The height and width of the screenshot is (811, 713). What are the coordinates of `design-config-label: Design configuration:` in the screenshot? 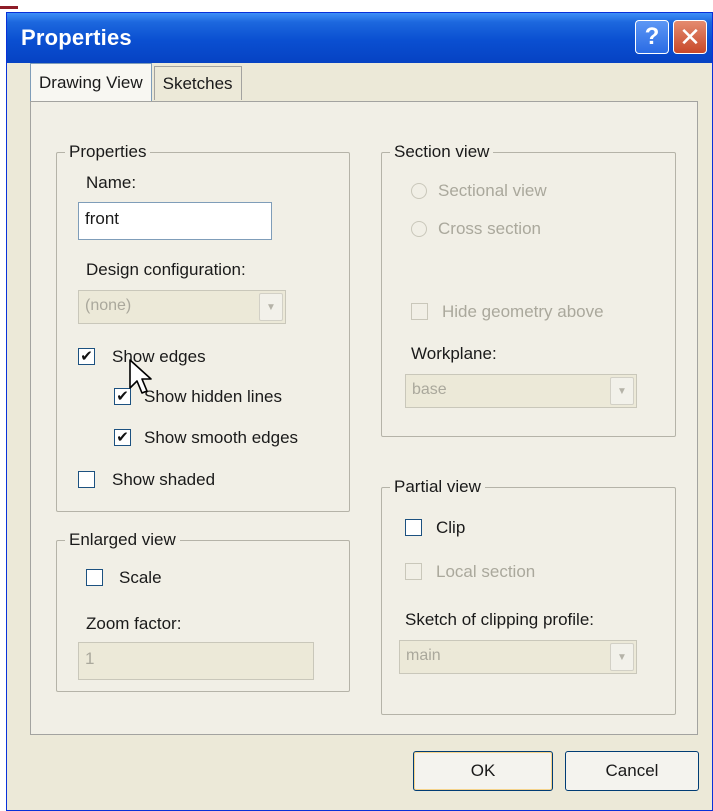 It's located at (166, 269).